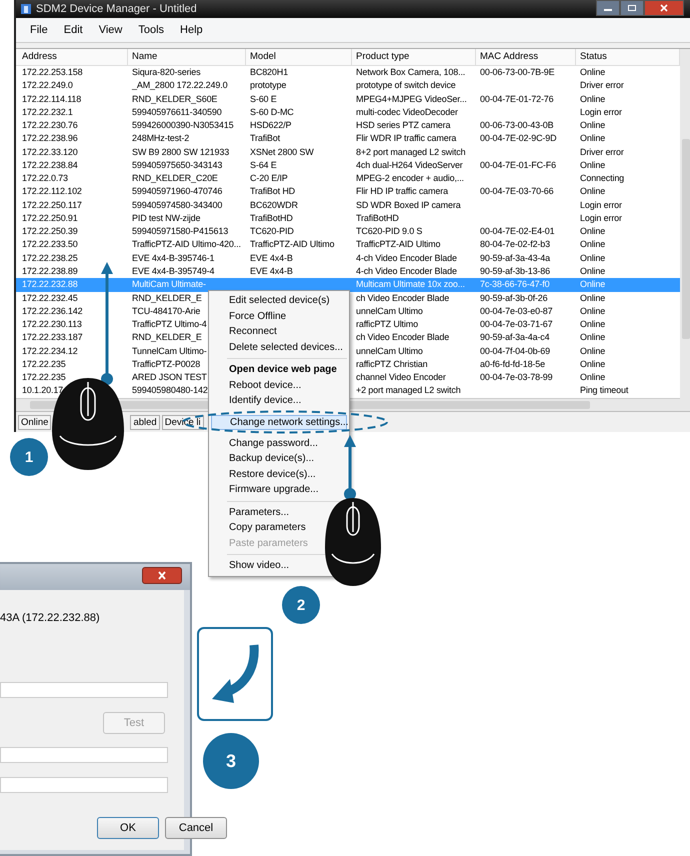 This screenshot has height=856, width=690. What do you see at coordinates (299, 57) in the screenshot?
I see `column-header: Model` at bounding box center [299, 57].